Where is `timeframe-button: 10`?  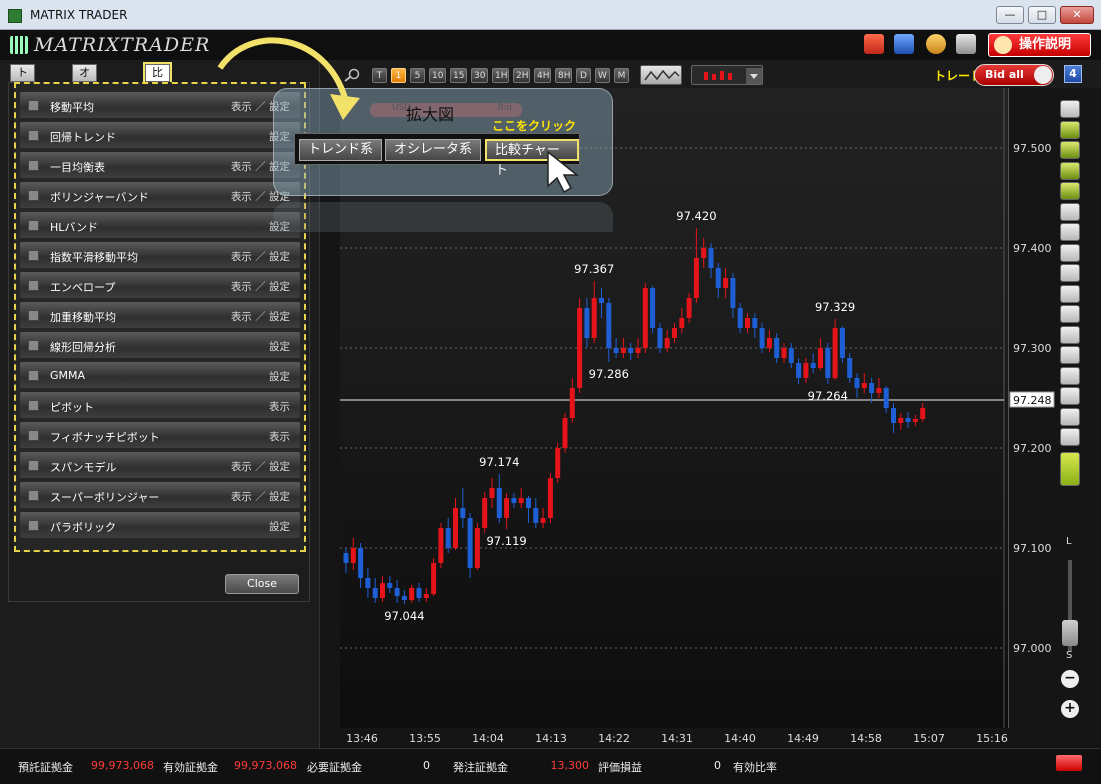 timeframe-button: 10 is located at coordinates (437, 75).